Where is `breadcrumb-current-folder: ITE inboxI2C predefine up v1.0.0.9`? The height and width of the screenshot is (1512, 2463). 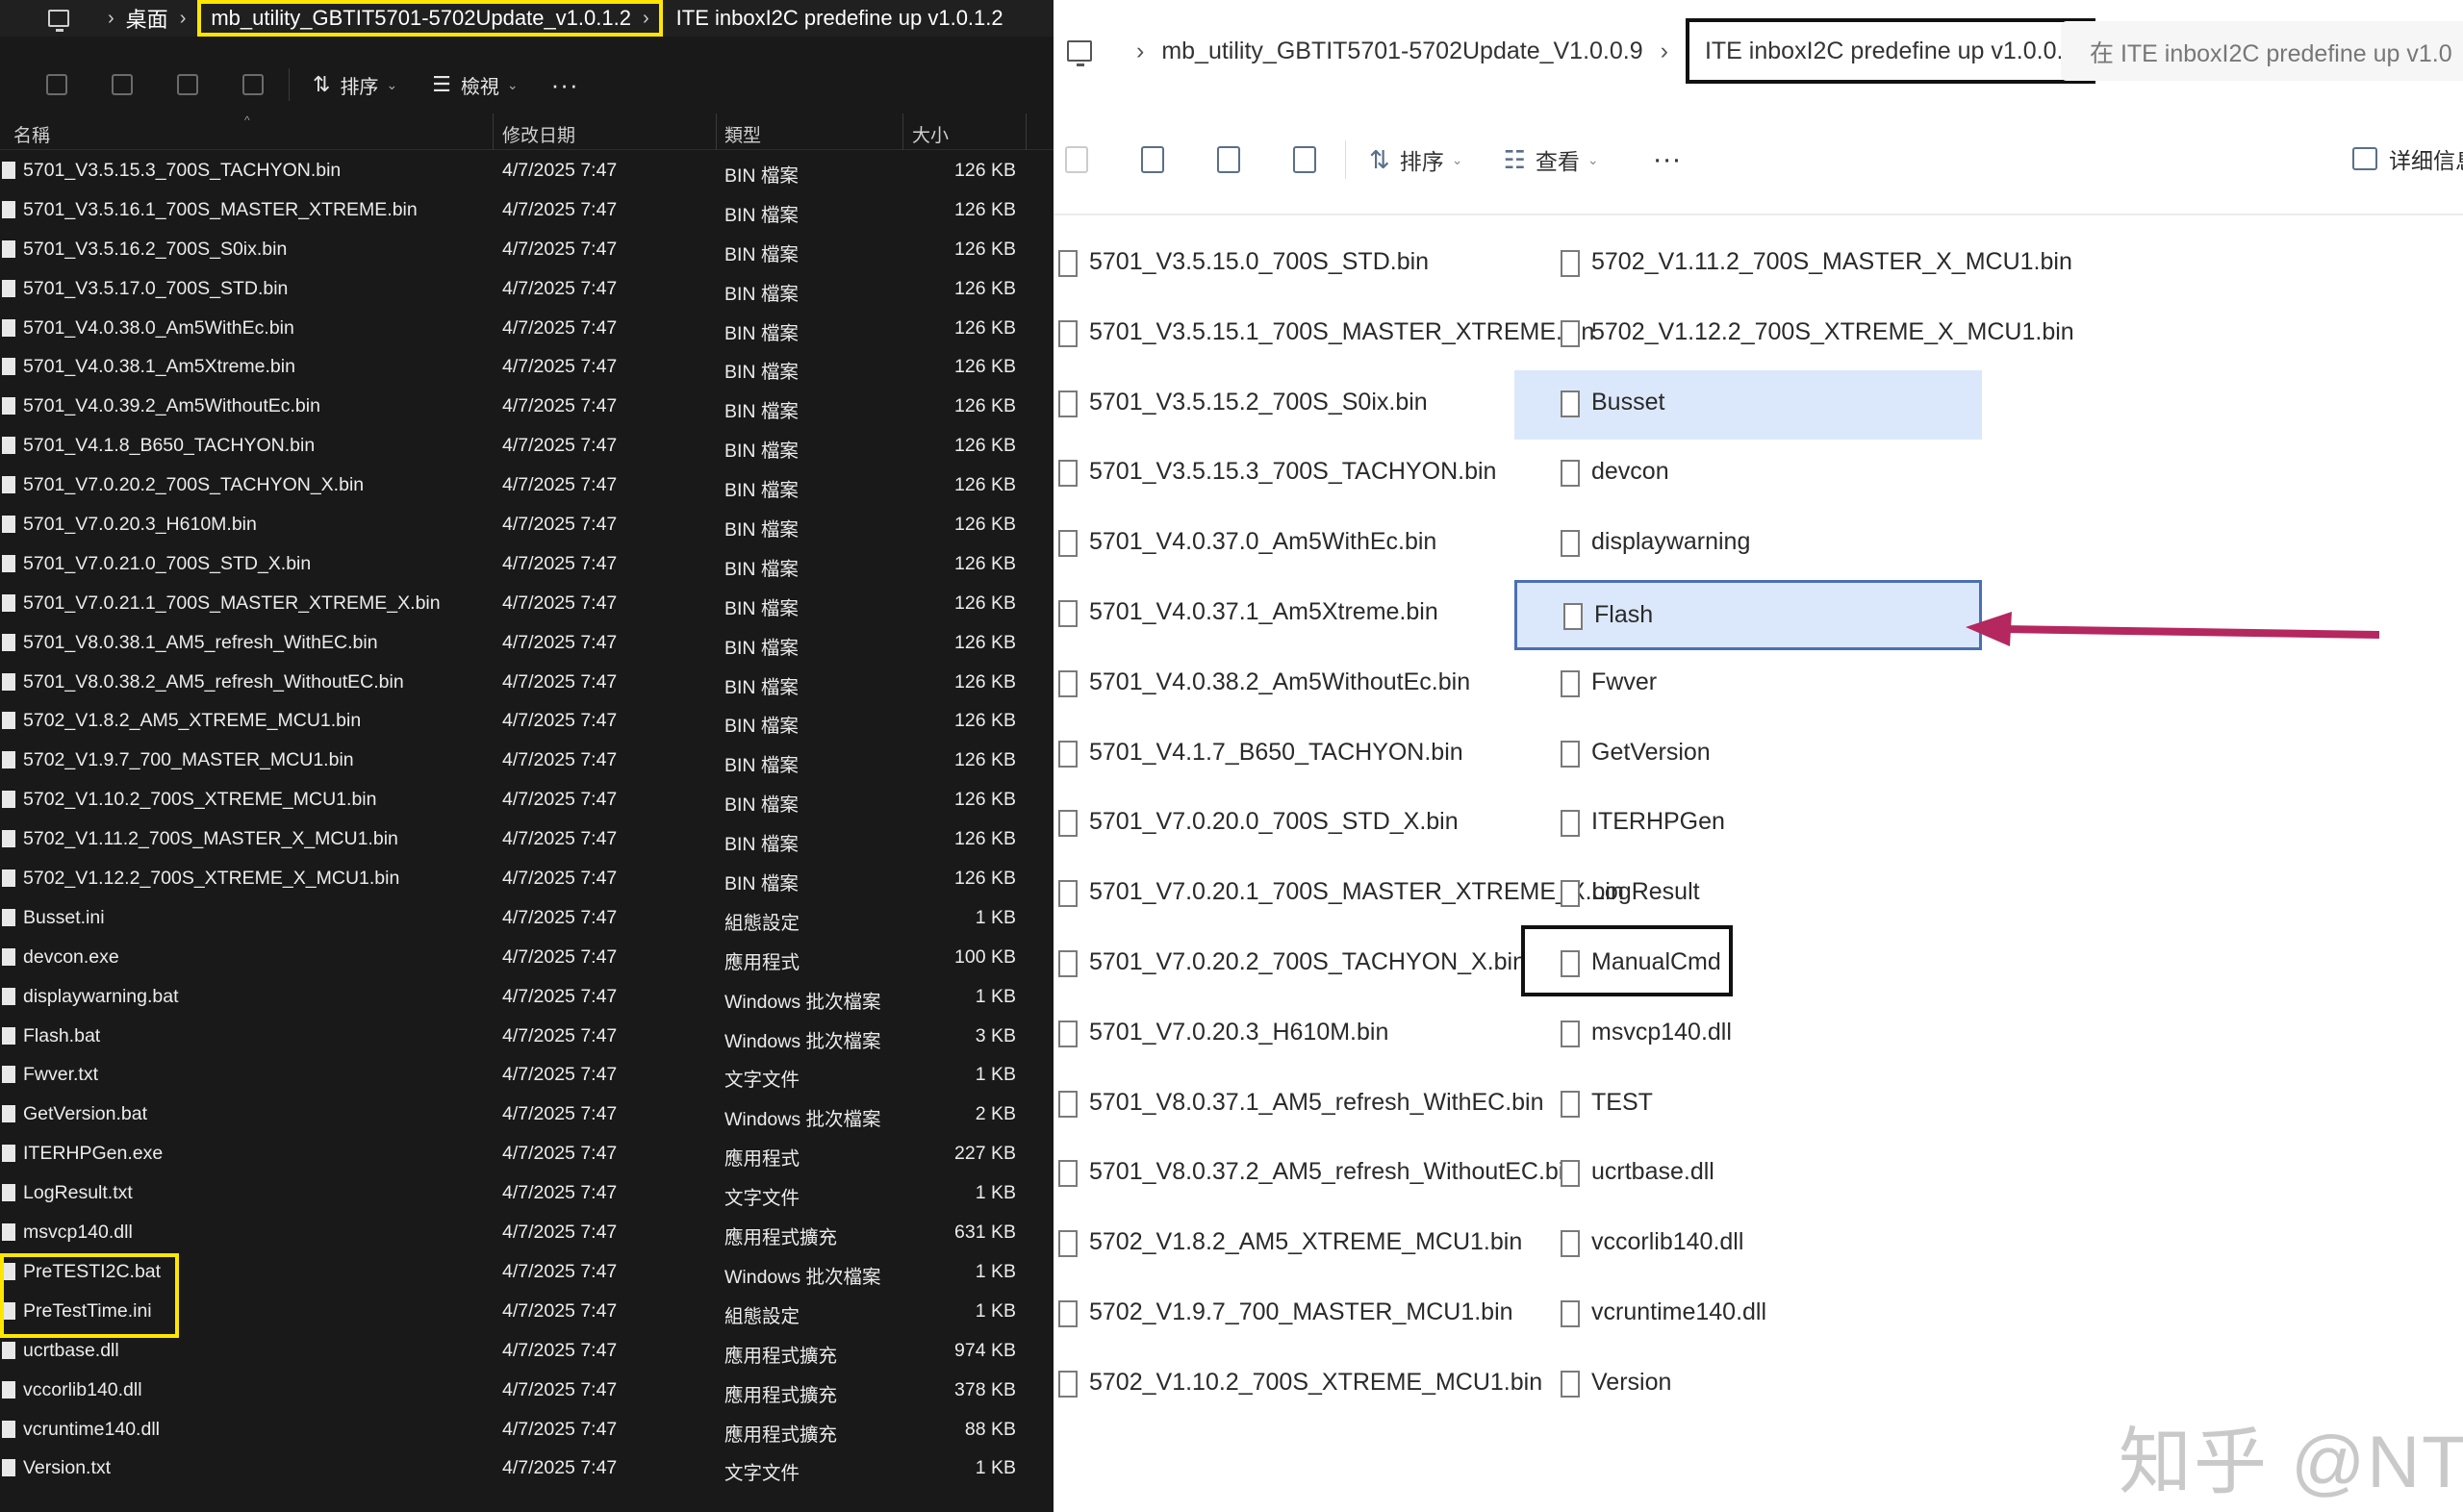
breadcrumb-current-folder: ITE inboxI2C predefine up v1.0.0.9 is located at coordinates (1891, 51).